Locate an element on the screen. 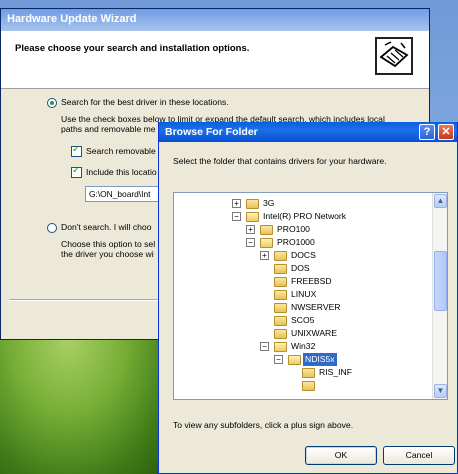 The height and width of the screenshot is (474, 458). tree-scrollbar: ▲ ▼ is located at coordinates (439, 296).